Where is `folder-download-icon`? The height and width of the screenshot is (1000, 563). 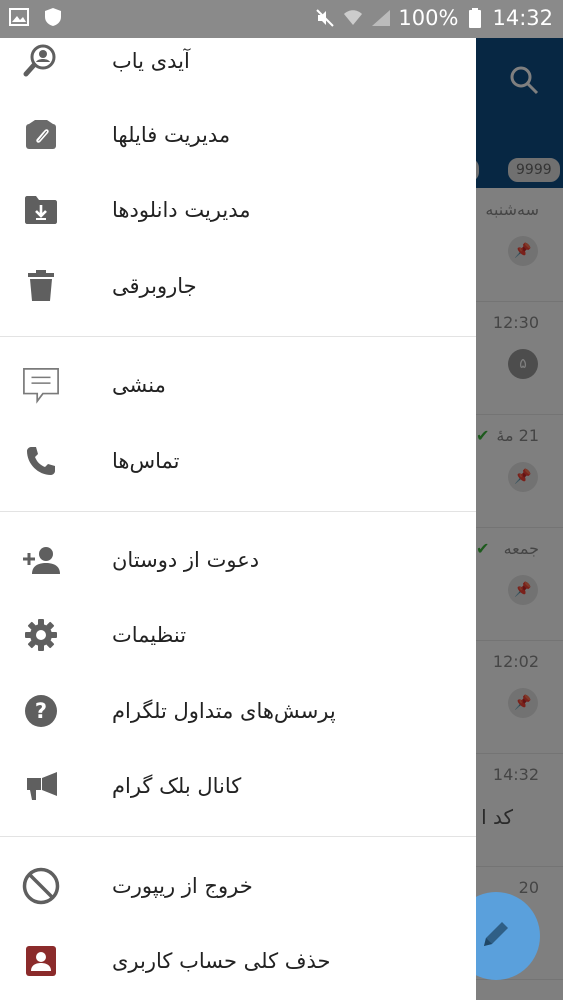 folder-download-icon is located at coordinates (41, 210).